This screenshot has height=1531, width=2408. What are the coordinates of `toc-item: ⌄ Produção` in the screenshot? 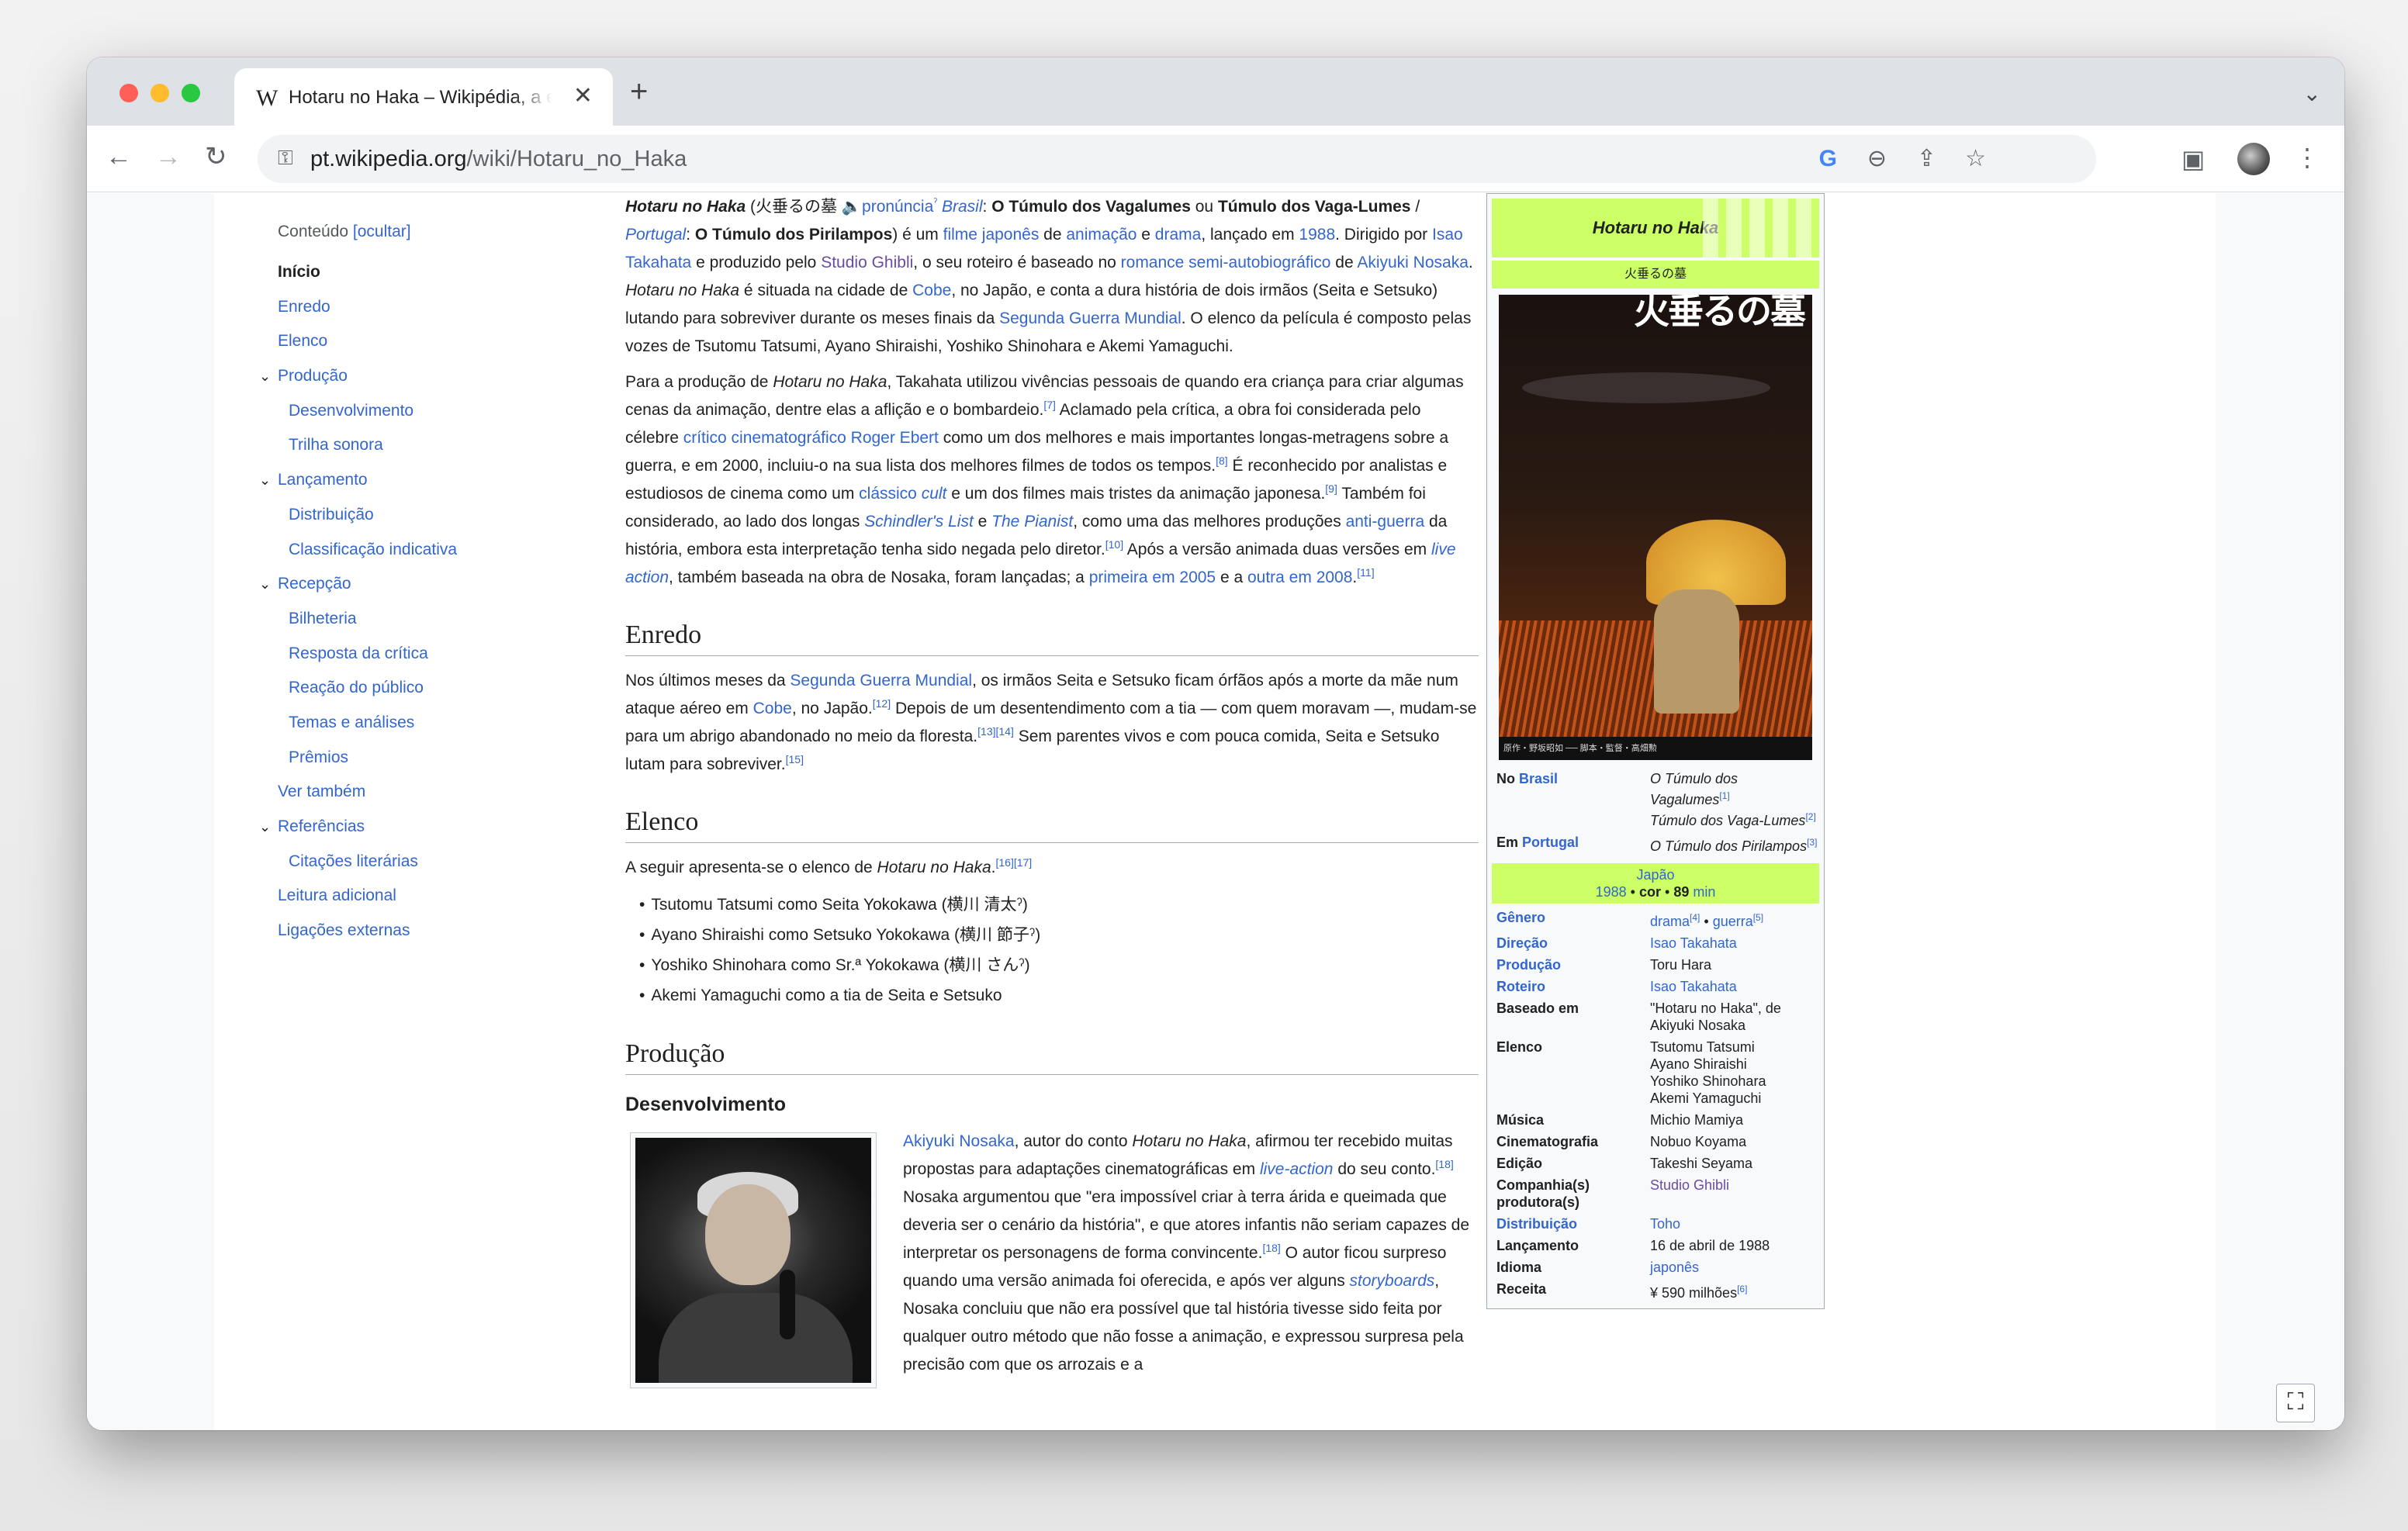 It's located at (420, 376).